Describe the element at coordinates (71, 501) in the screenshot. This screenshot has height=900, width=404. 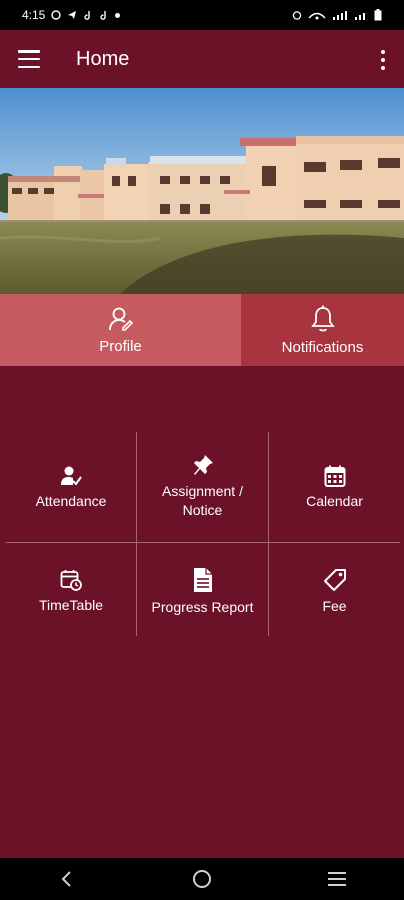
I see `menu-item-label: Attendance` at that location.